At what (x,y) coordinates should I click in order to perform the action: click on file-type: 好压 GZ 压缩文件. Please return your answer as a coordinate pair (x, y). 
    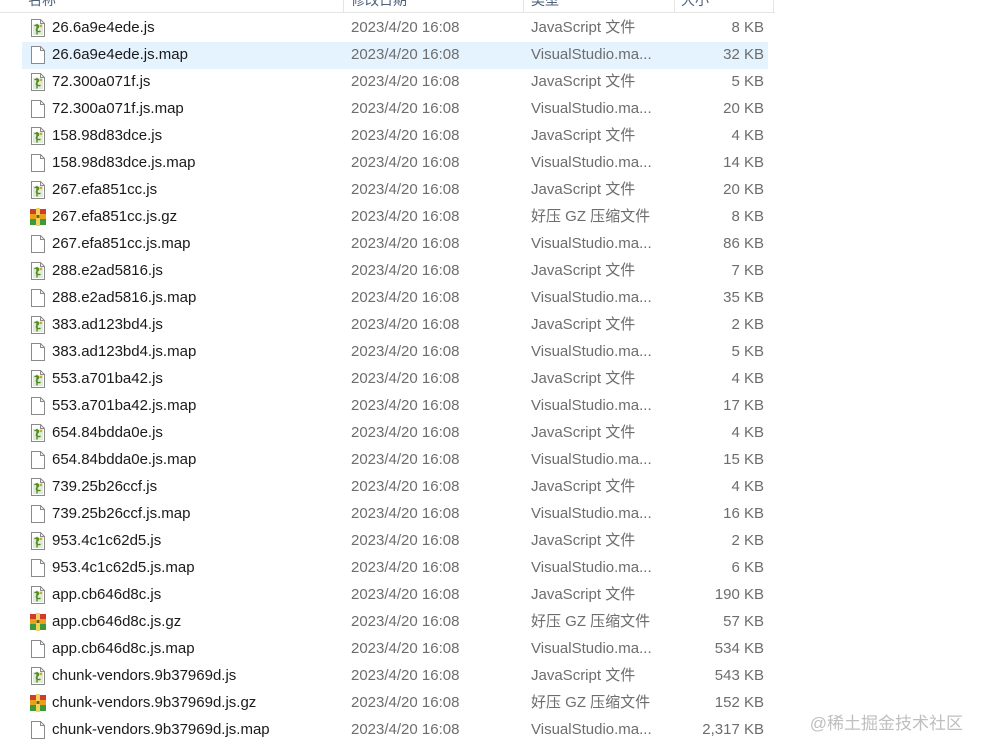
    Looking at the image, I should click on (591, 621).